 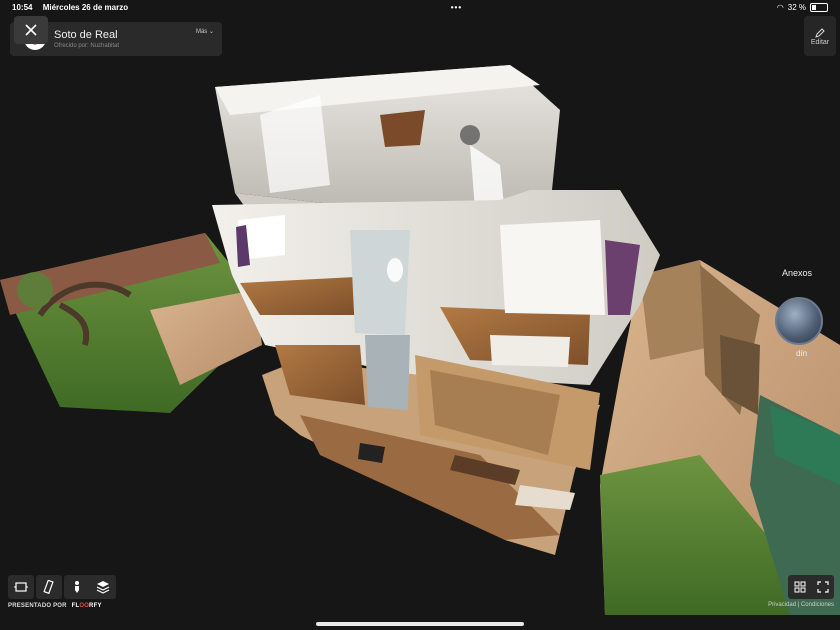 I want to click on close-icon, so click(x=31, y=30).